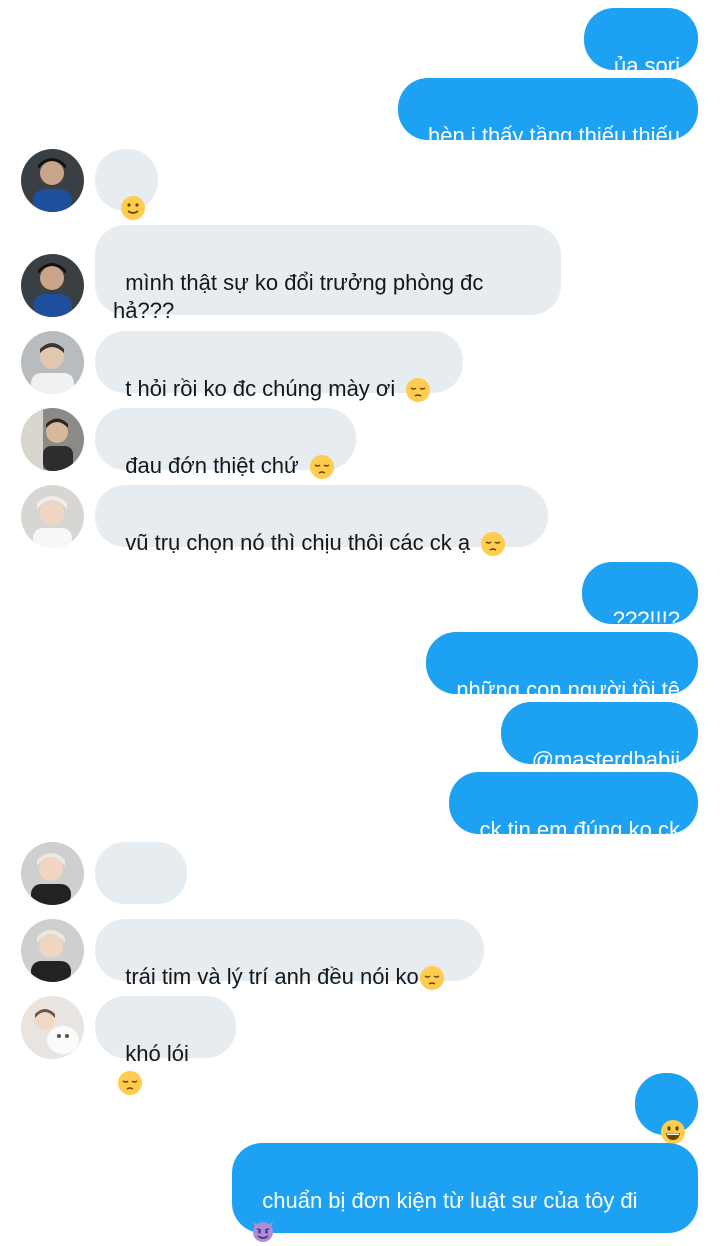 This screenshot has width=720, height=1246. I want to click on message-text: trái tim và lý trí anh đều nói ko, so click(272, 976).